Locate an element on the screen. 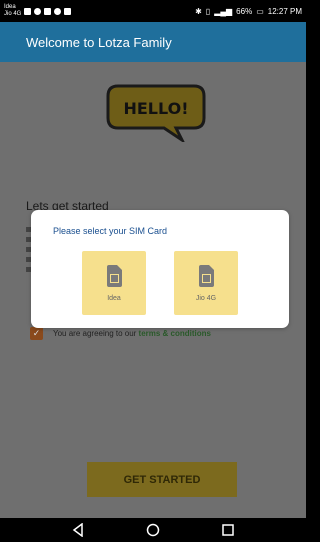 The image size is (320, 542). message-icon is located at coordinates (48, 11).